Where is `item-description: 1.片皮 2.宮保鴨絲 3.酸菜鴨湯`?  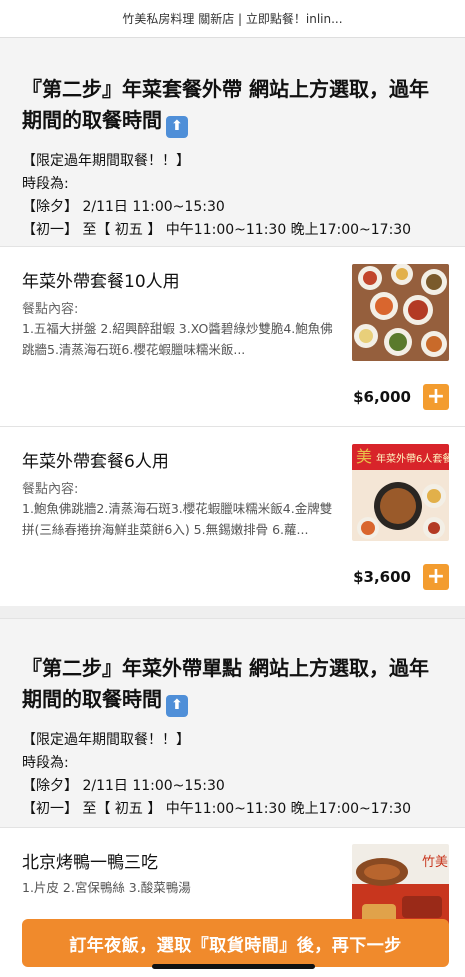 item-description: 1.片皮 2.宮保鴨絲 3.酸菜鴨湯 is located at coordinates (106, 887).